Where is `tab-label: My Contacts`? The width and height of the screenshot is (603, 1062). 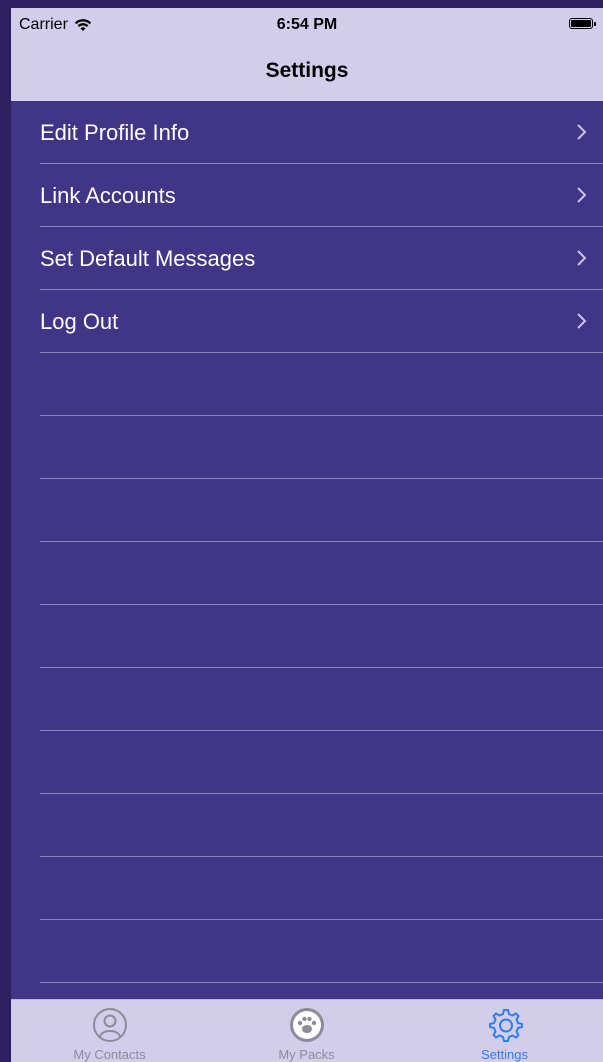
tab-label: My Contacts is located at coordinates (109, 1054).